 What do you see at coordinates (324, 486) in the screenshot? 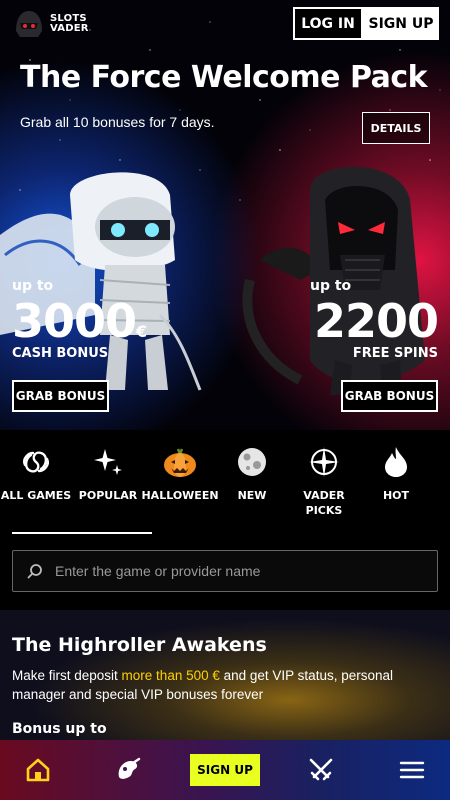
I see `category-vader-picks: VADER PICKS` at bounding box center [324, 486].